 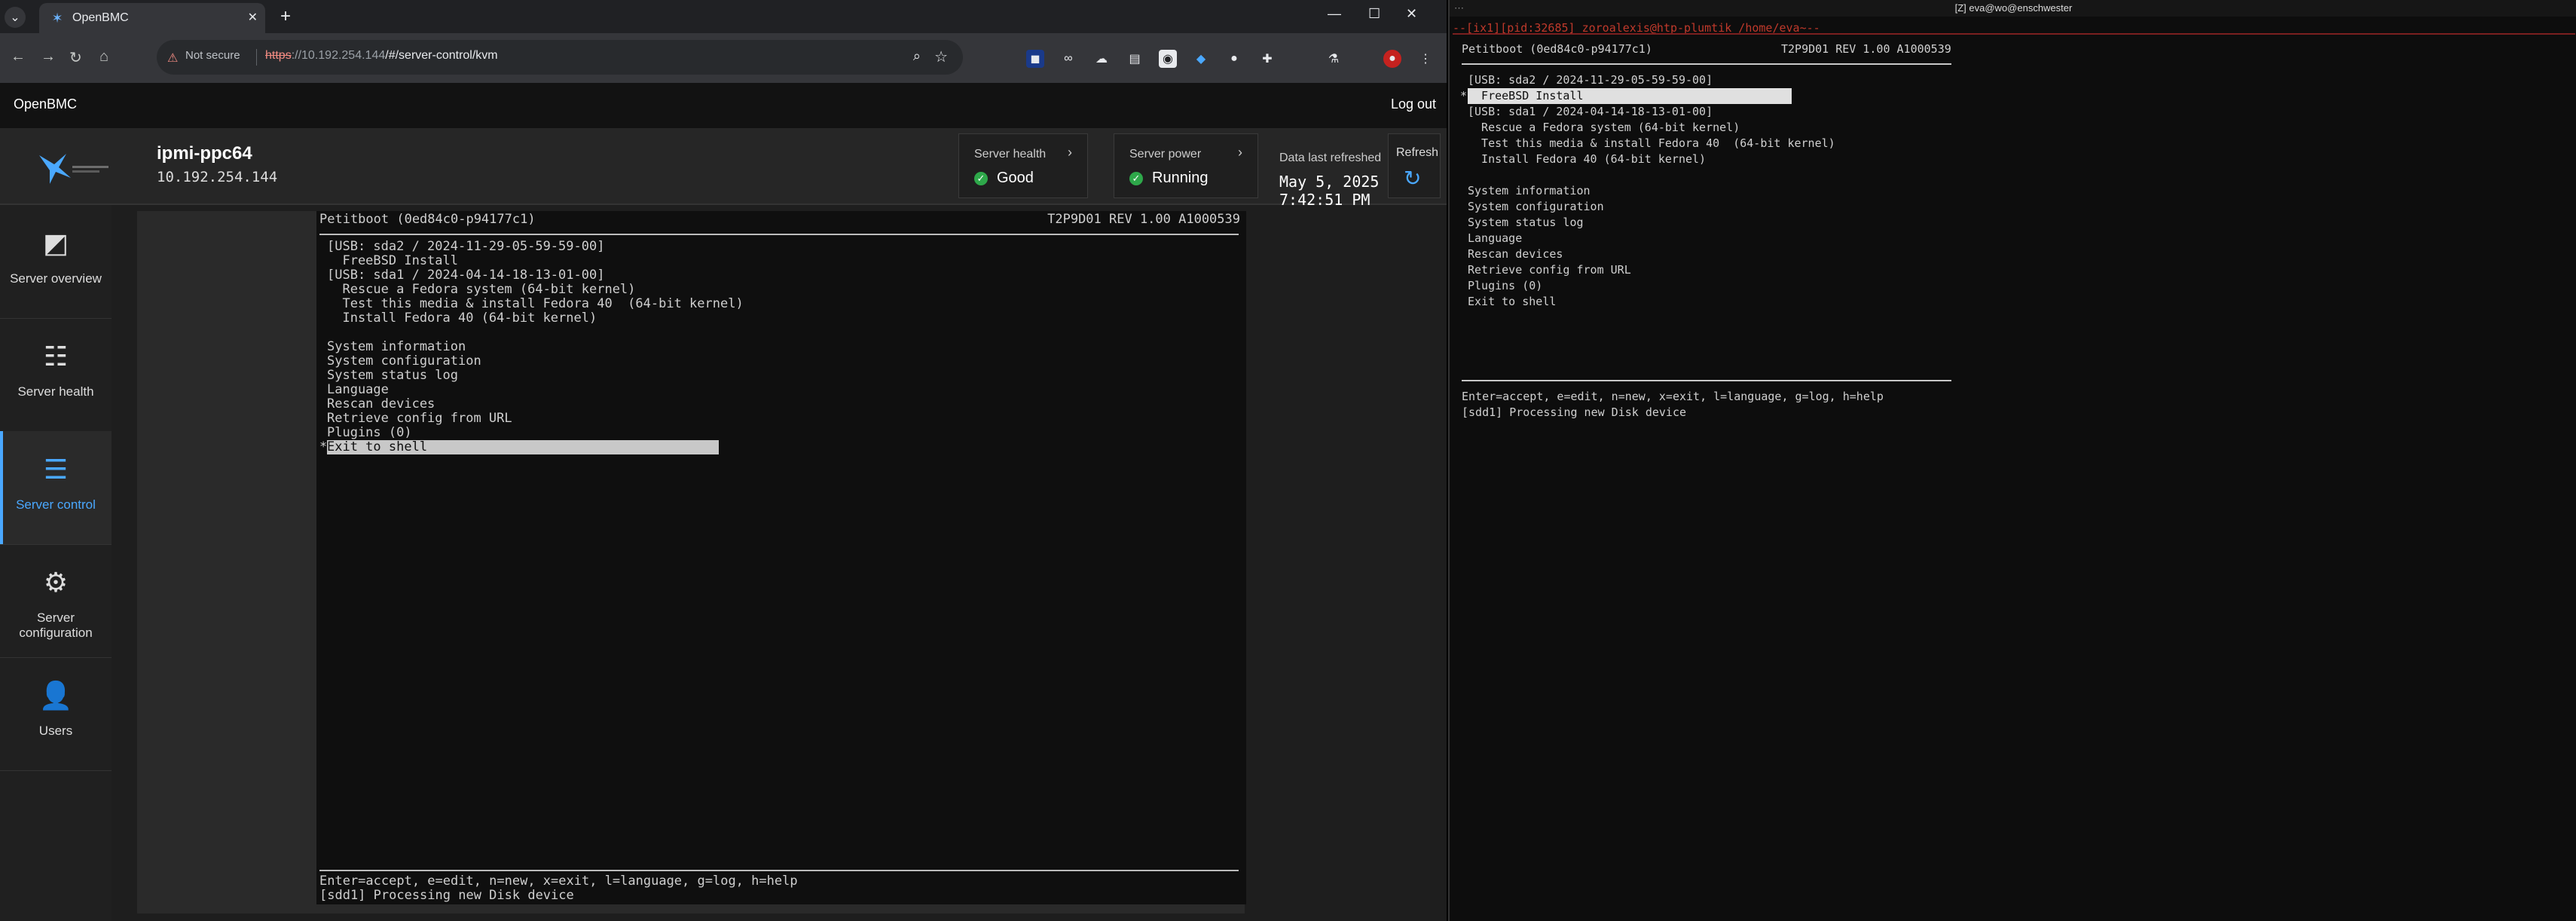 What do you see at coordinates (56, 714) in the screenshot?
I see `nav-users: 👤 Users` at bounding box center [56, 714].